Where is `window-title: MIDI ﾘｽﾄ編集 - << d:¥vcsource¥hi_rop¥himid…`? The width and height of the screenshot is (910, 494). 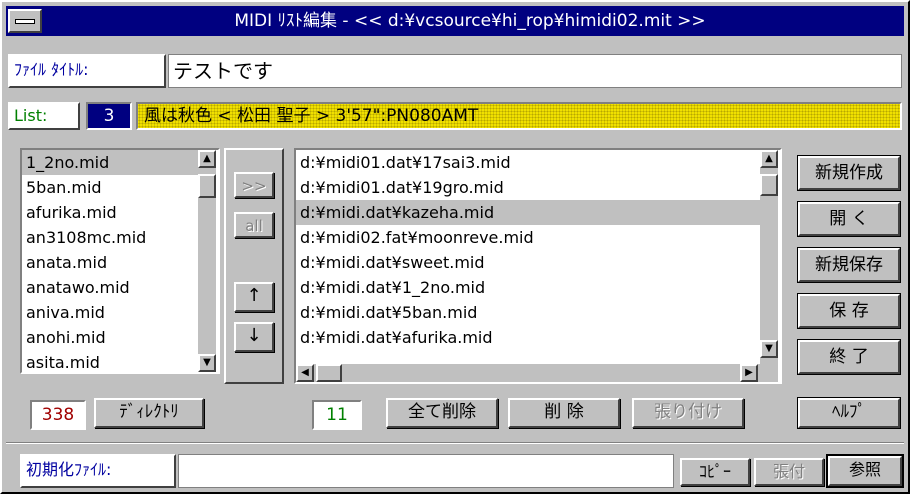
window-title: MIDI ﾘｽﾄ編集 - << d:¥vcsource¥hi_rop¥himid… is located at coordinates (470, 21).